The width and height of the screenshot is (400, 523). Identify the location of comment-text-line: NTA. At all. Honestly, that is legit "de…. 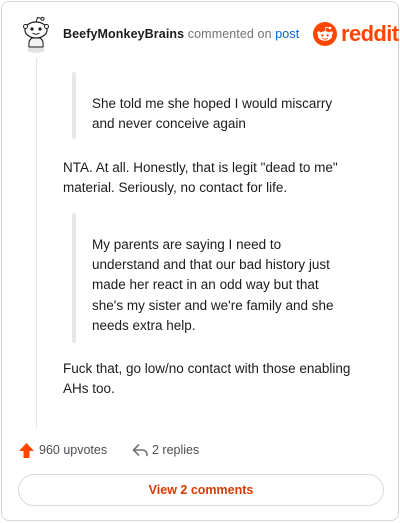
(200, 167).